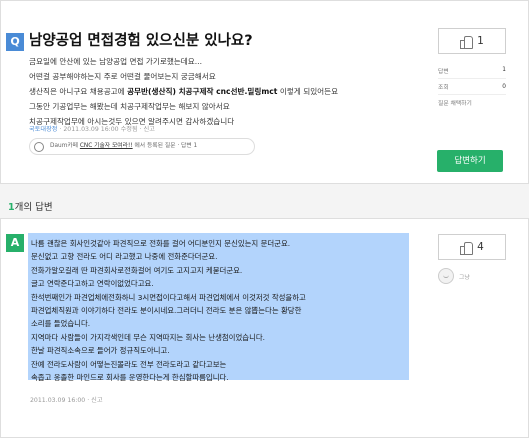  I want to click on question-like-count: 1, so click(480, 41).